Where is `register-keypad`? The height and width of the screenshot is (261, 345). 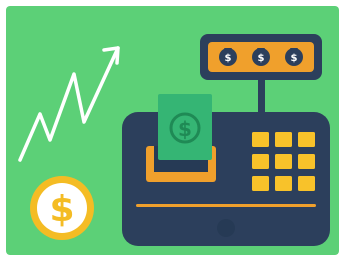 register-keypad is located at coordinates (283, 161).